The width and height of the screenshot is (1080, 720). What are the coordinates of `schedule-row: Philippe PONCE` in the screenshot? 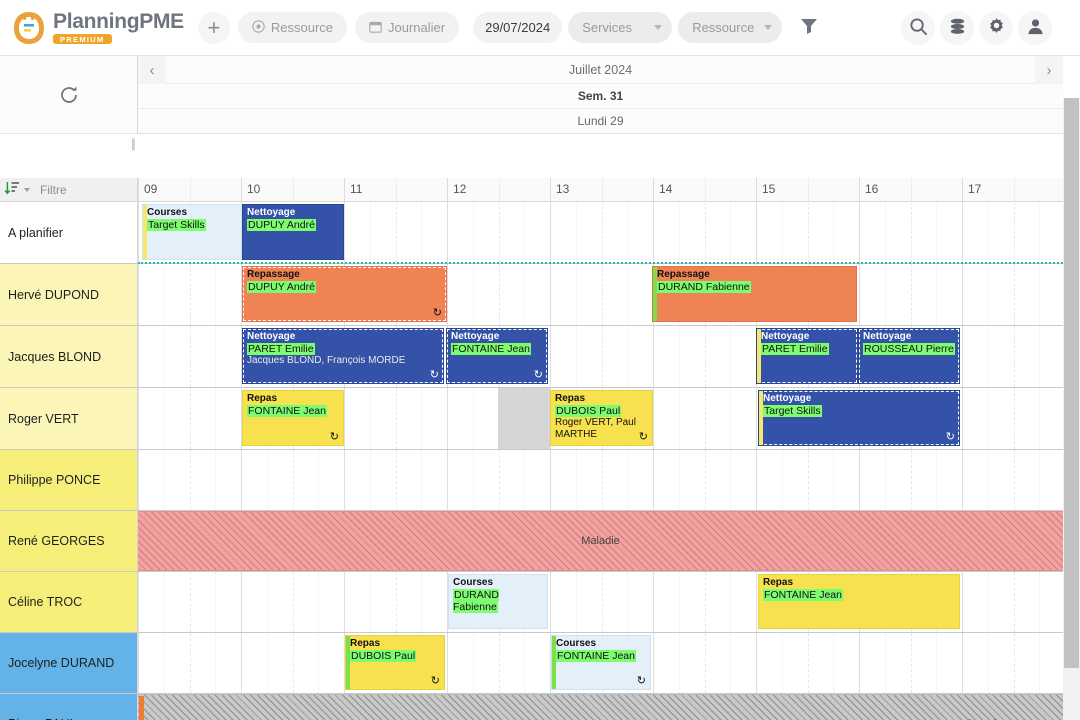 It's located at (531, 480).